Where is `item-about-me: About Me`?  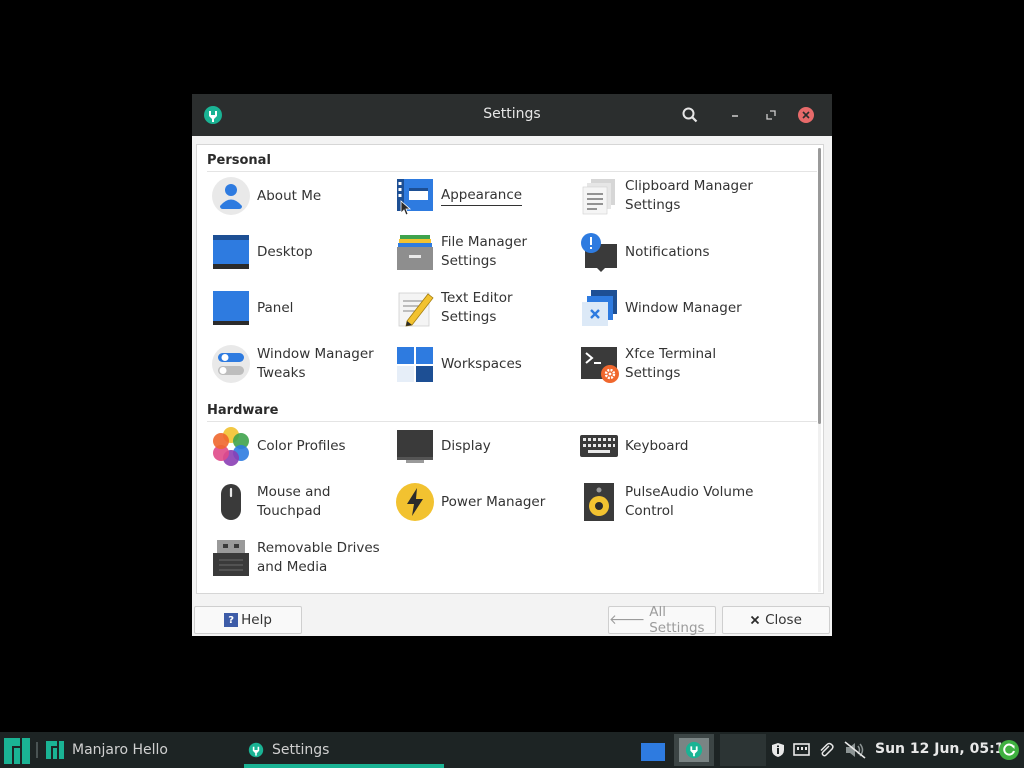
item-about-me: About Me is located at coordinates (297, 196).